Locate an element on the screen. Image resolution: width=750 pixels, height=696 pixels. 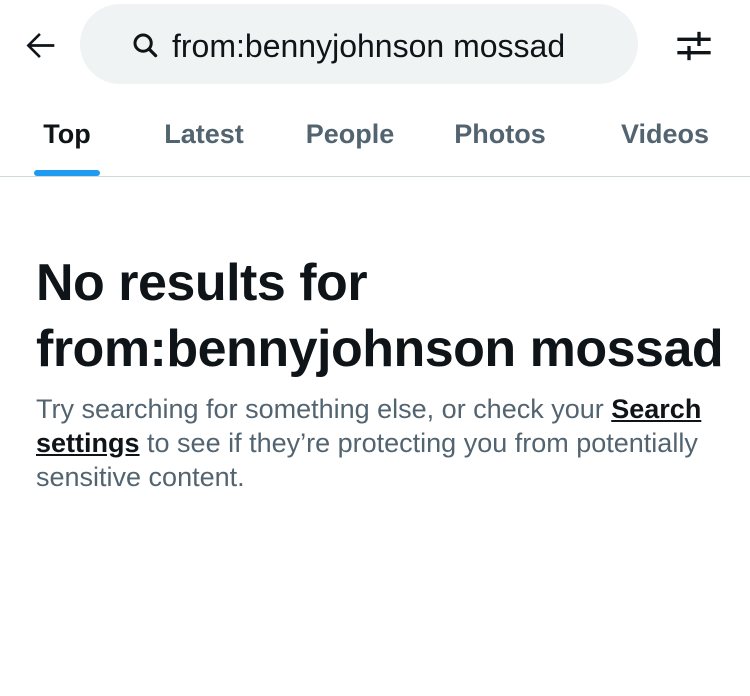
back-button is located at coordinates (41, 45).